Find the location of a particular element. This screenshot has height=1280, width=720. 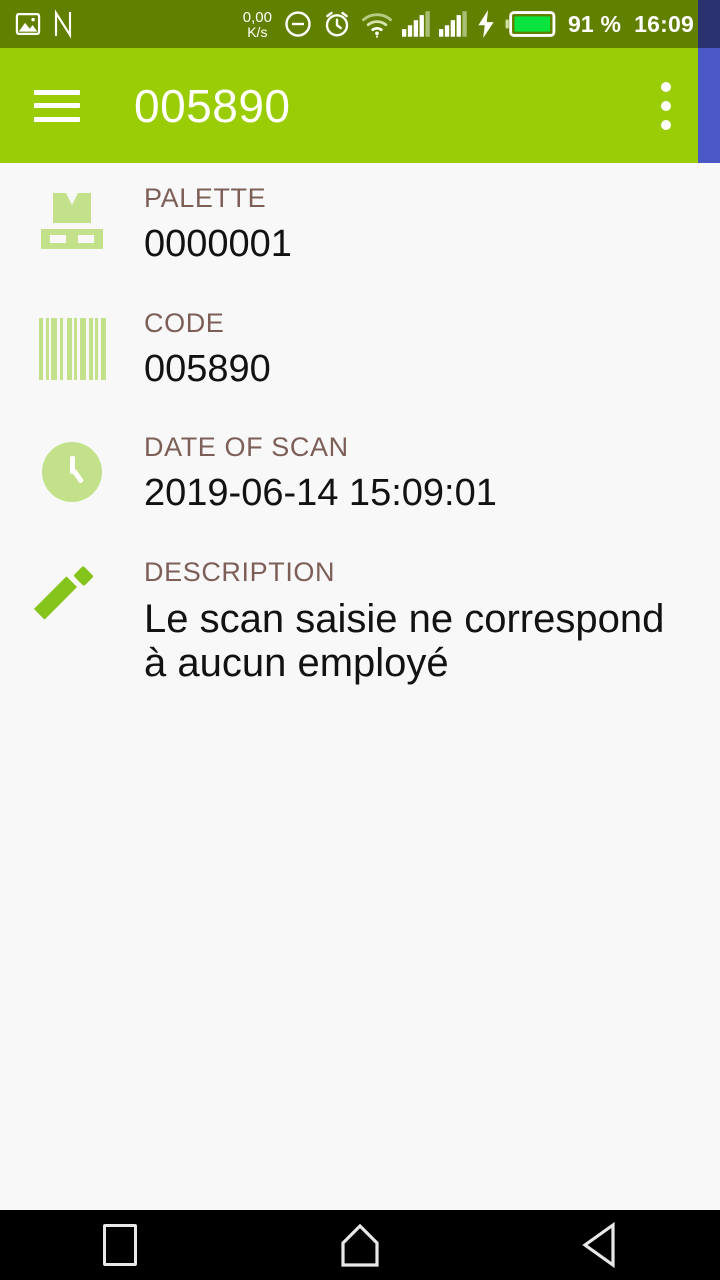

field-text-cell: DATE OF SCAN 2019-06-14 15:09:01 is located at coordinates (420, 474).